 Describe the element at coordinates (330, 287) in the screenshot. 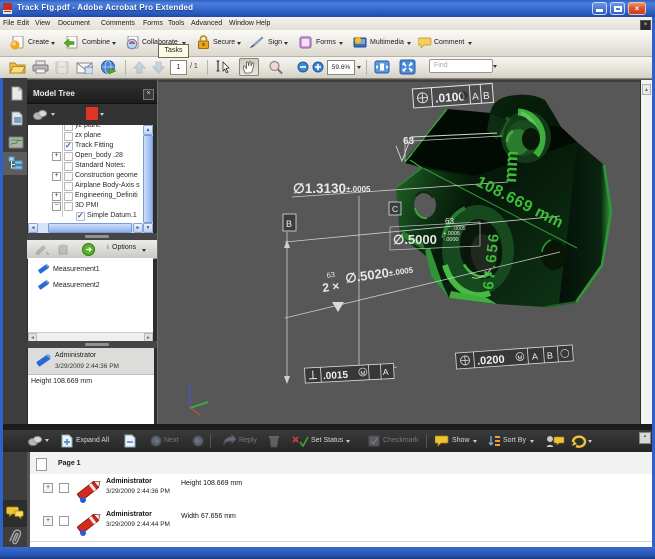

I see `svg-text: 2 ×` at that location.